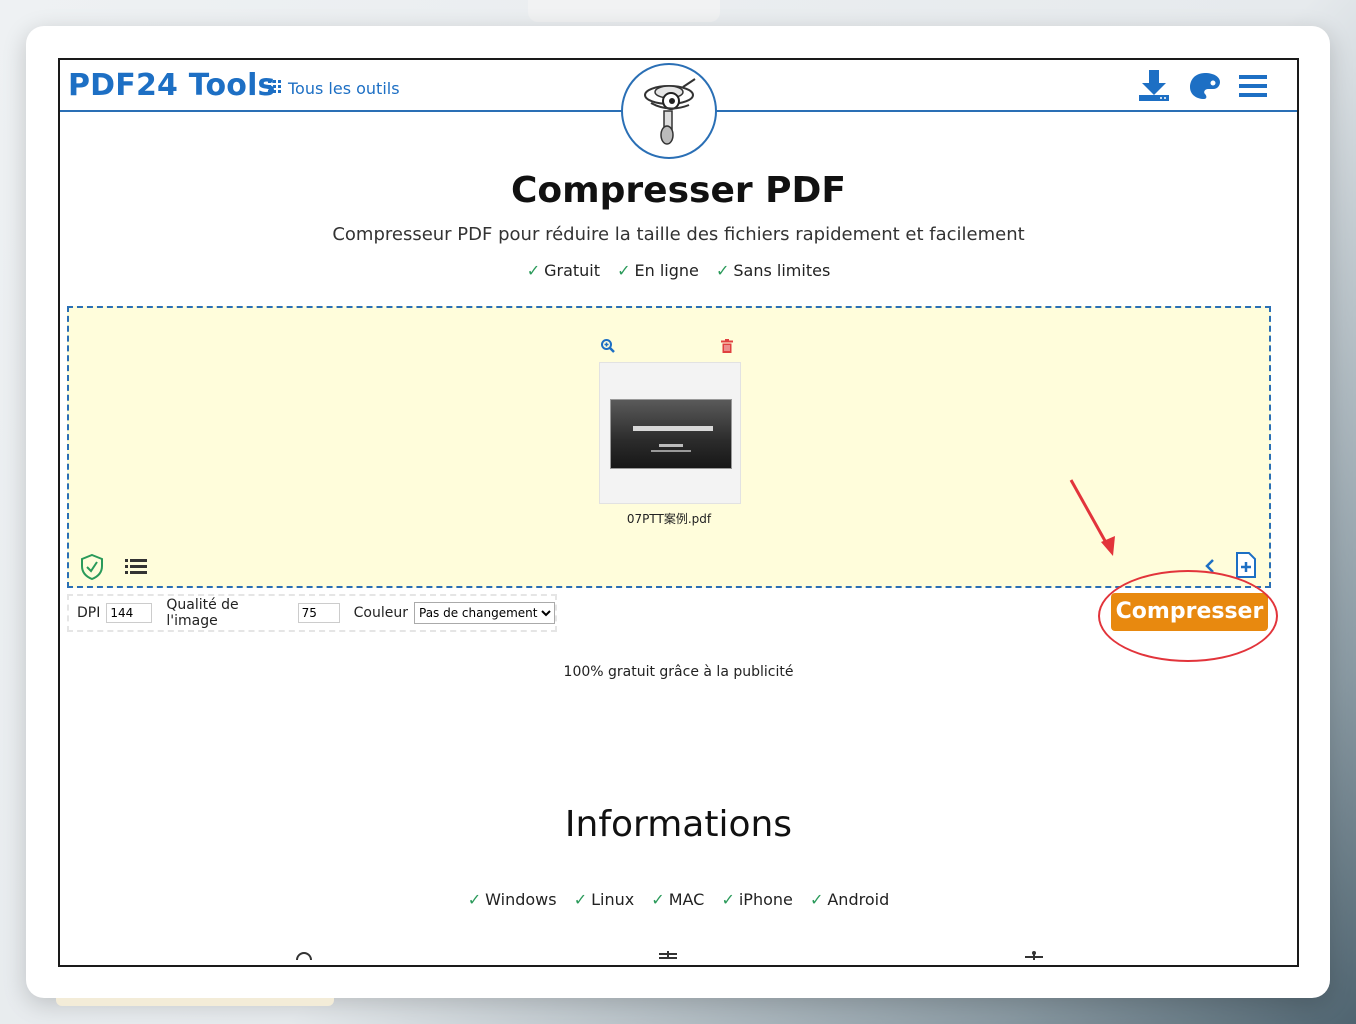 Image resolution: width=1356 pixels, height=1024 pixels. I want to click on dpi-input, so click(129, 613).